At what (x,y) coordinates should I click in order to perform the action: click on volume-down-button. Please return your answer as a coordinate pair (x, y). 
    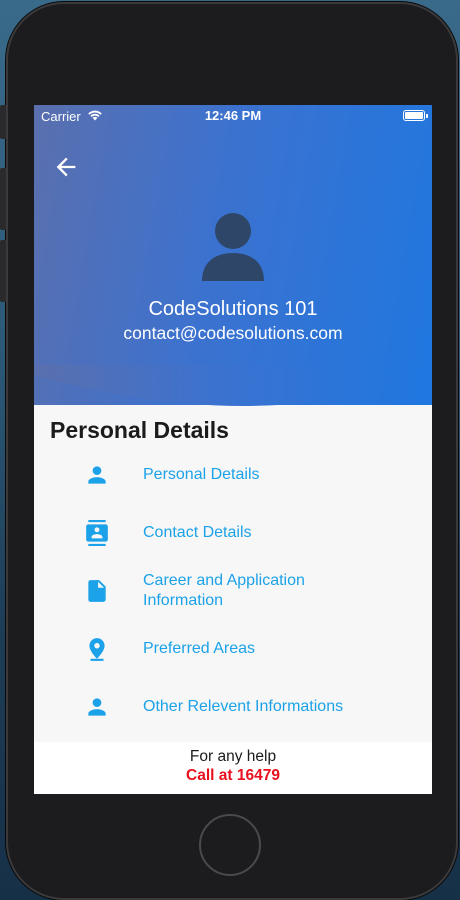
    Looking at the image, I should click on (3, 271).